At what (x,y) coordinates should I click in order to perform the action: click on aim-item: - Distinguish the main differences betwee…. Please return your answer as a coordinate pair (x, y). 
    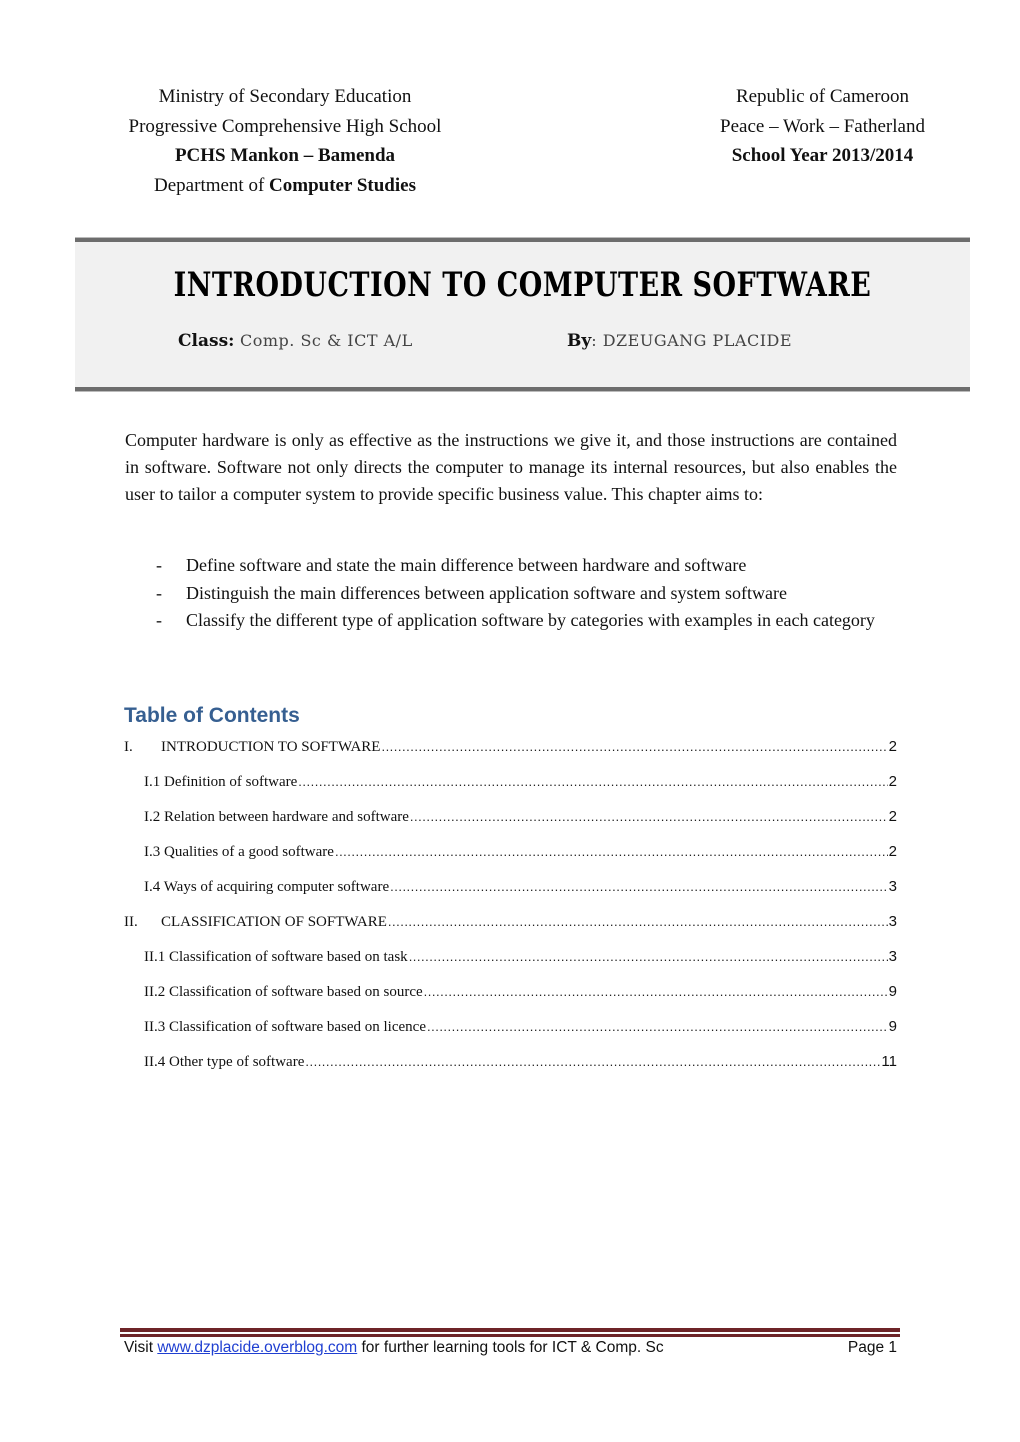
    Looking at the image, I should click on (471, 592).